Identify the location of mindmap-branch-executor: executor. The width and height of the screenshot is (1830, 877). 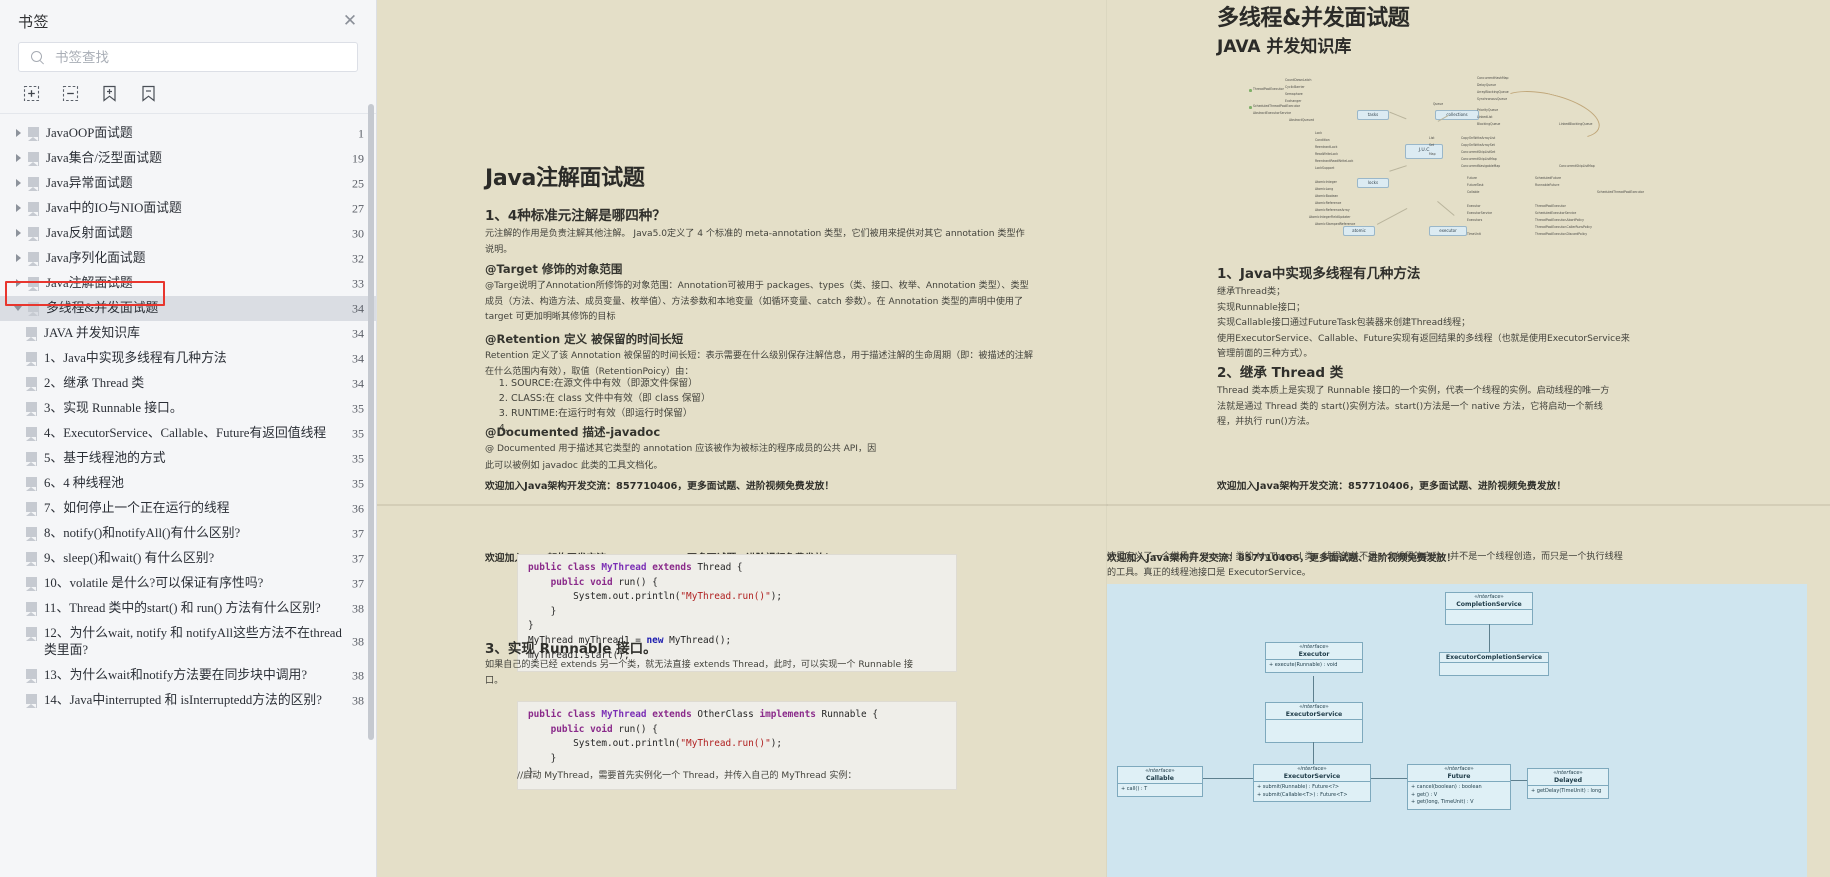
(1448, 231).